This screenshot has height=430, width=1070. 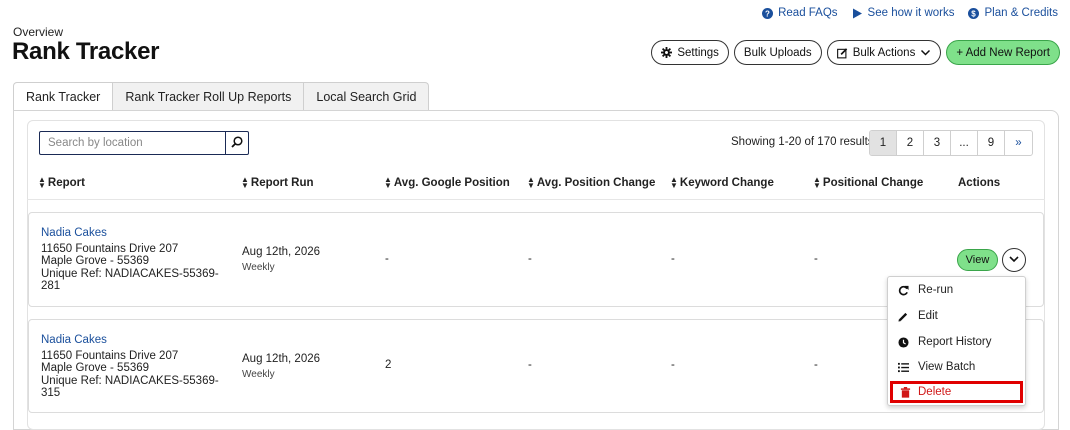 I want to click on menu-item-report-history: Report History, so click(x=956, y=342).